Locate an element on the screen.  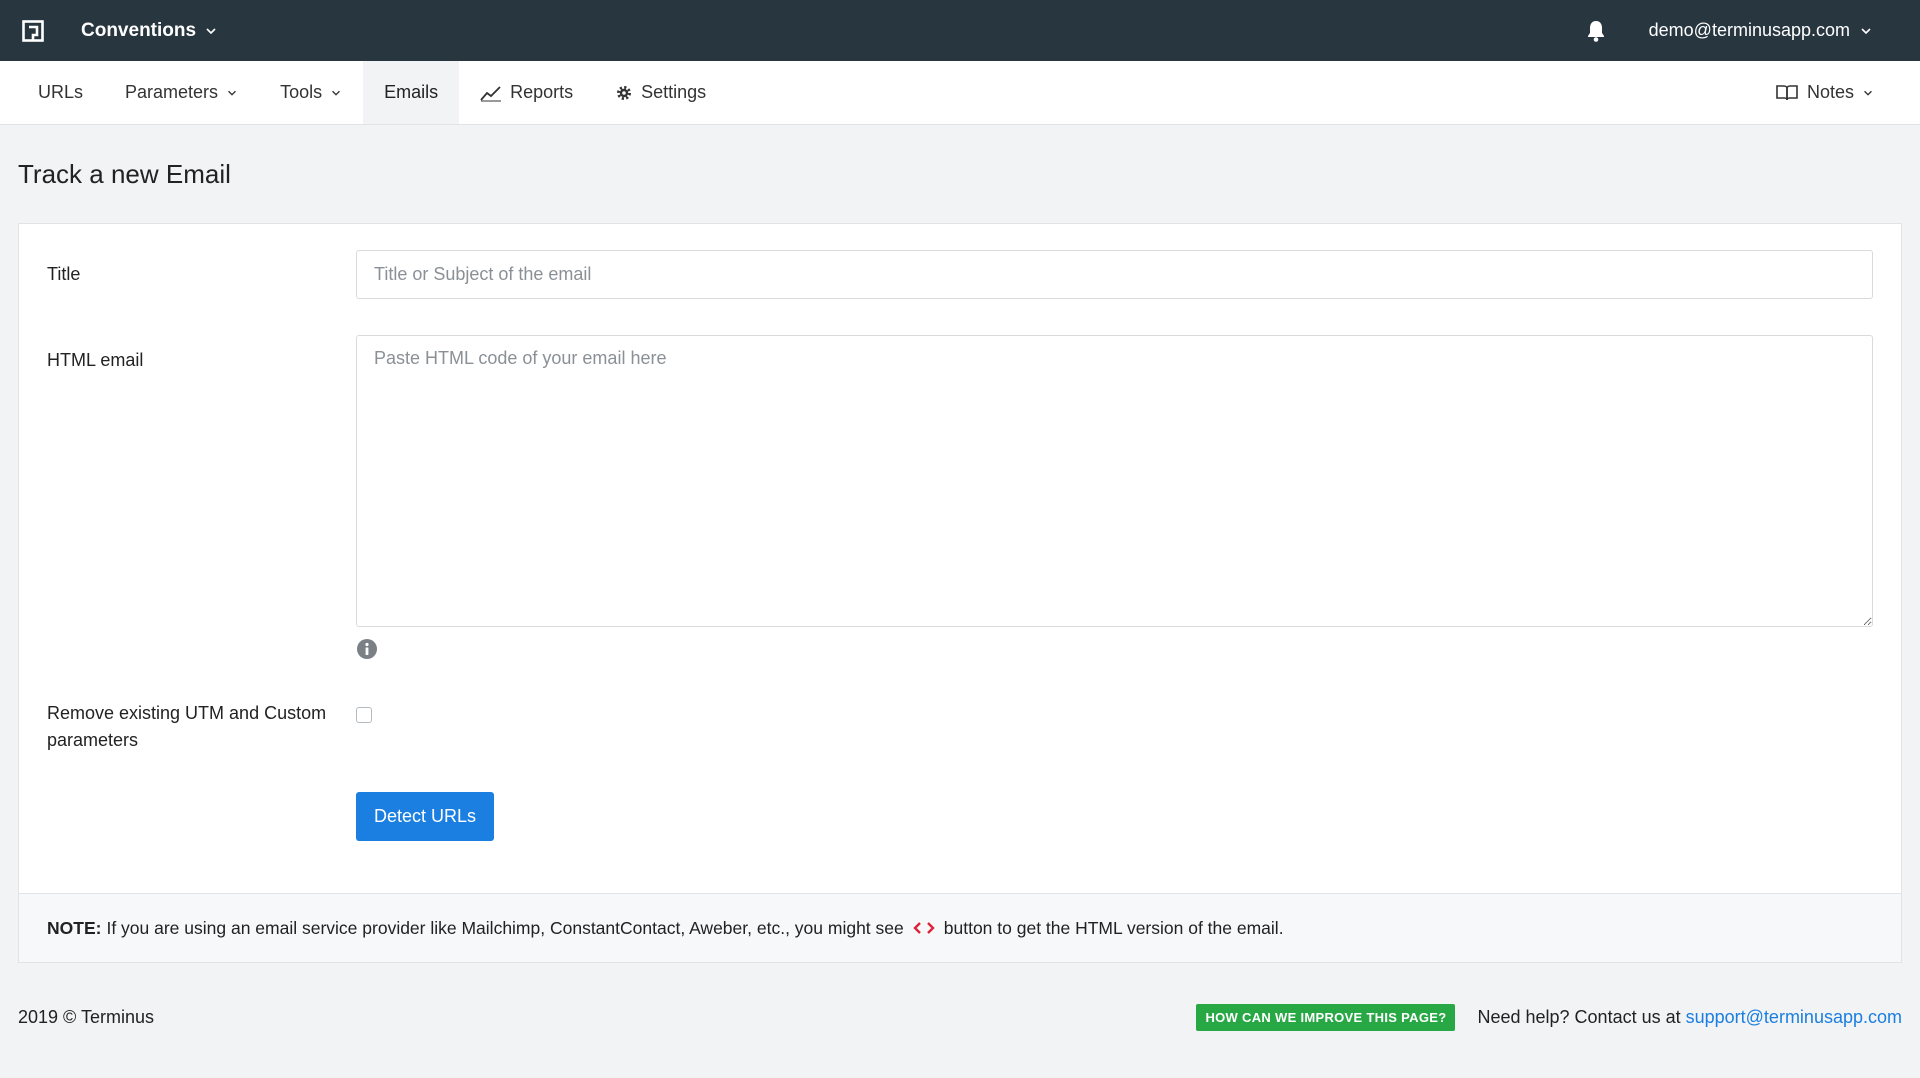
nav-item-reports: Reports is located at coordinates (526, 92).